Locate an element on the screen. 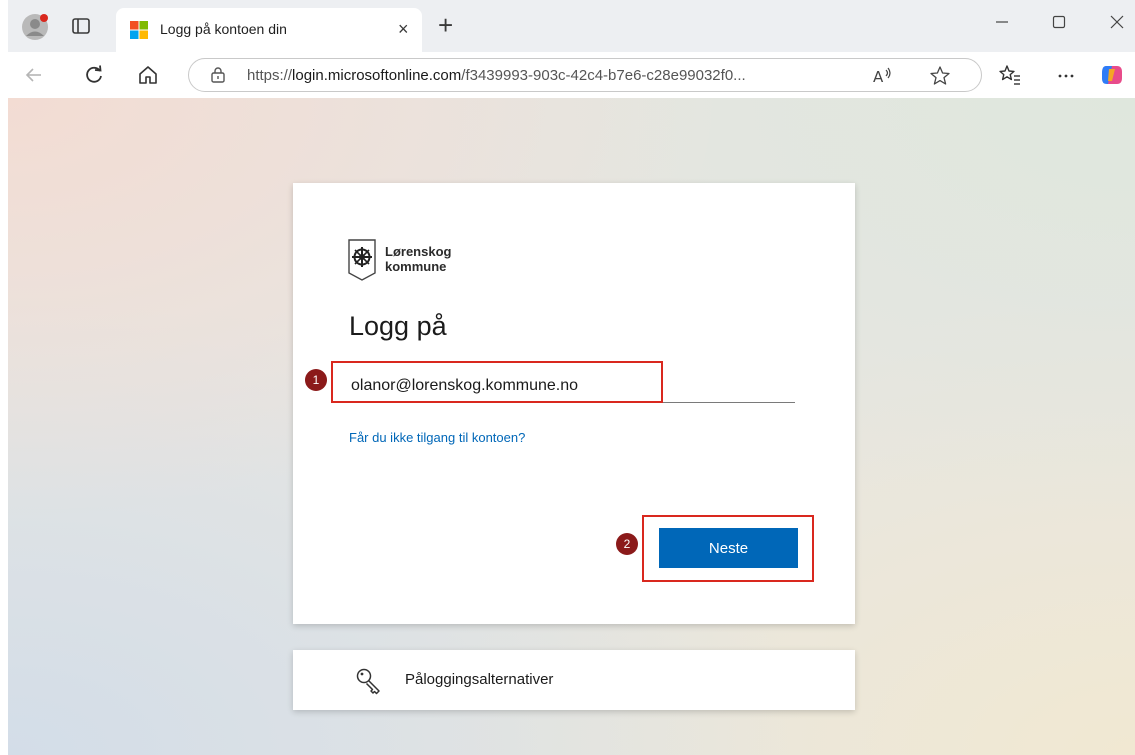 The width and height of the screenshot is (1135, 755). profile-icon is located at coordinates (35, 27).